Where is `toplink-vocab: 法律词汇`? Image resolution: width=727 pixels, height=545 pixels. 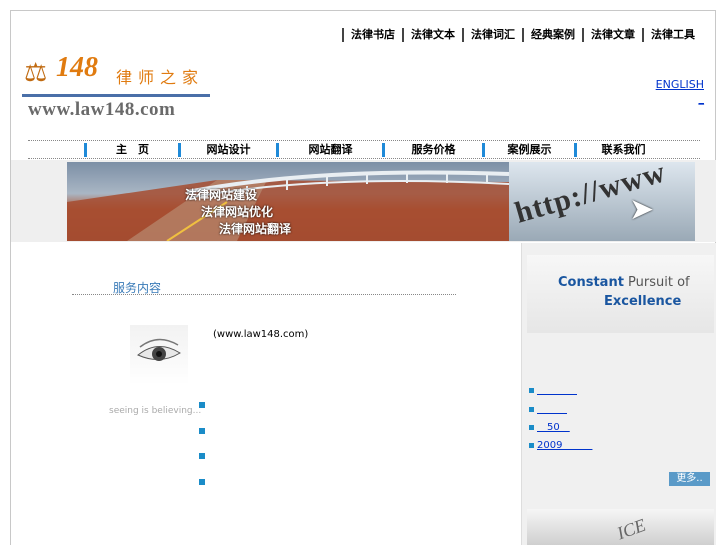 toplink-vocab: 法律词汇 is located at coordinates (492, 35).